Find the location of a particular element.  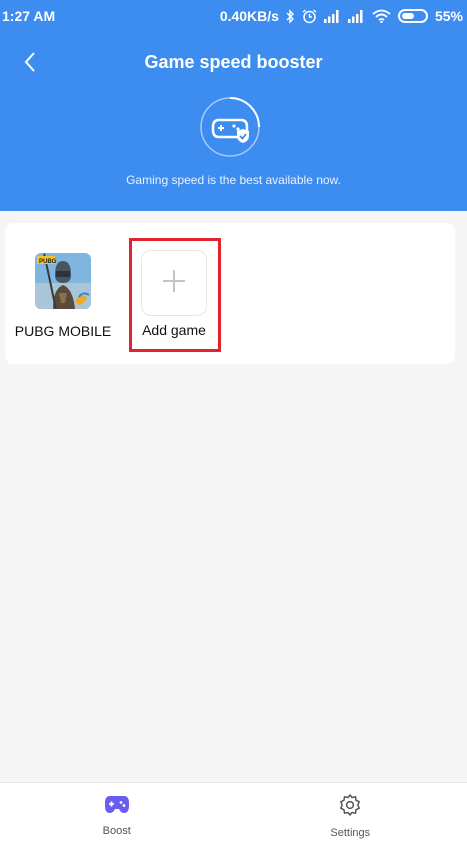

bottom-nav: Boost Settings is located at coordinates (233, 813).